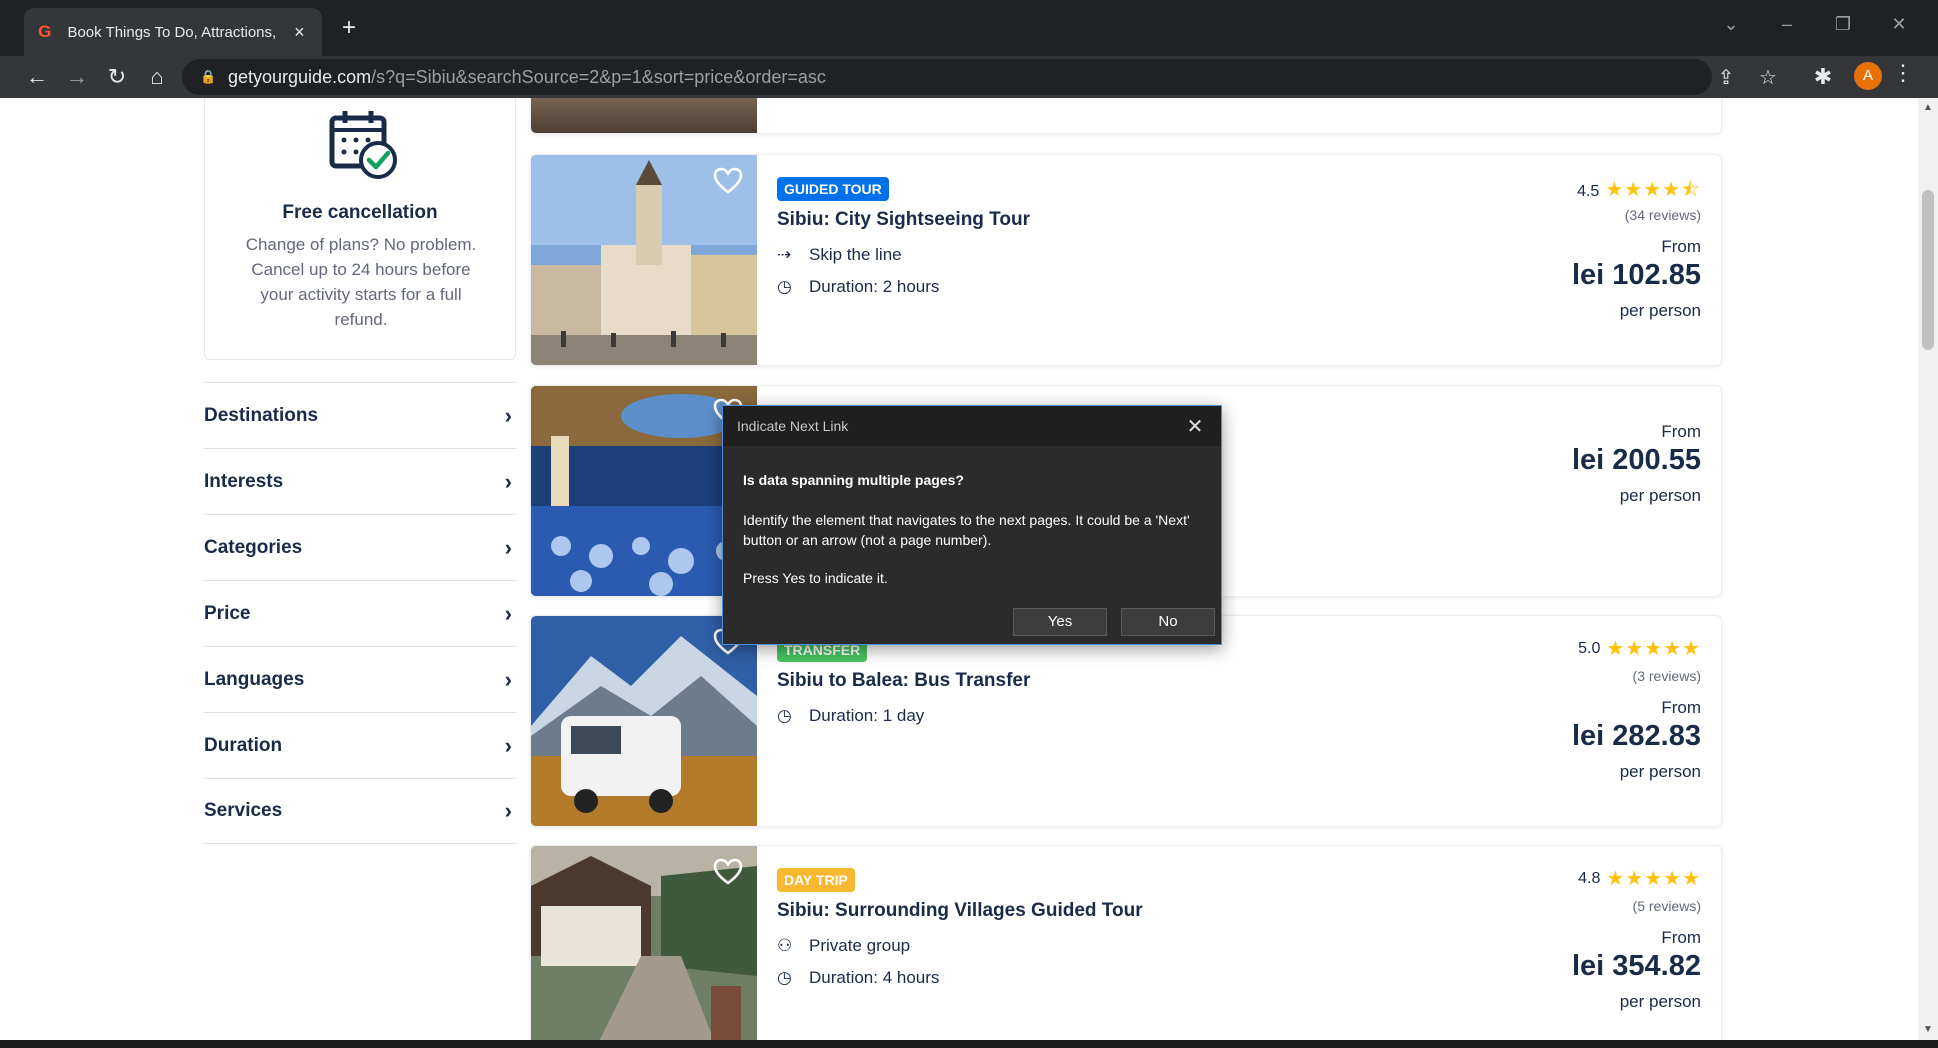 Image resolution: width=1938 pixels, height=1048 pixels. I want to click on browser-menu-icon: ⋮, so click(1903, 73).